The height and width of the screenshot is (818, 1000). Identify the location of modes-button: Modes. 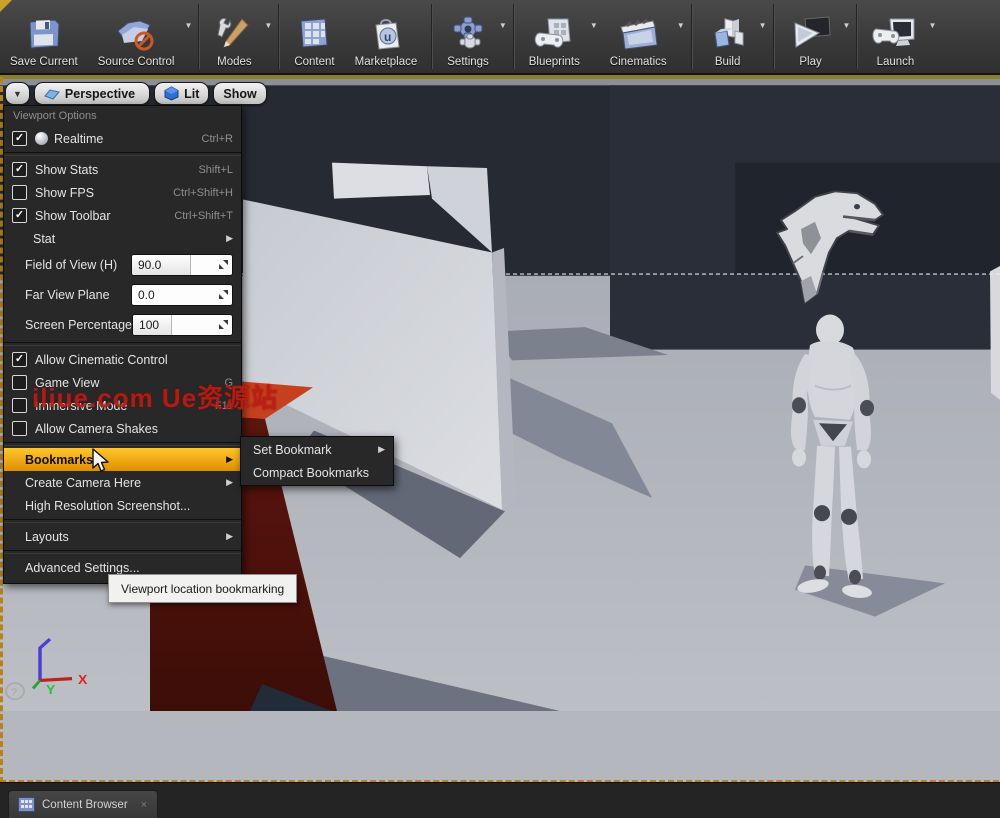
(234, 36).